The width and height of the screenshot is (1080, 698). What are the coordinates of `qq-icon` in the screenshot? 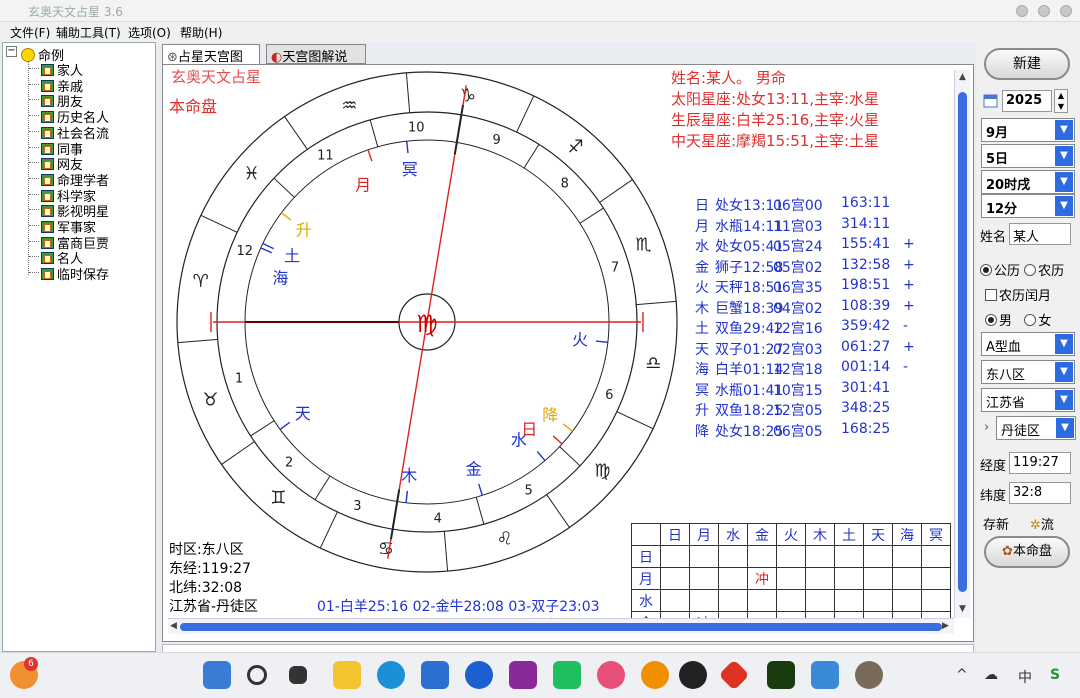 It's located at (693, 675).